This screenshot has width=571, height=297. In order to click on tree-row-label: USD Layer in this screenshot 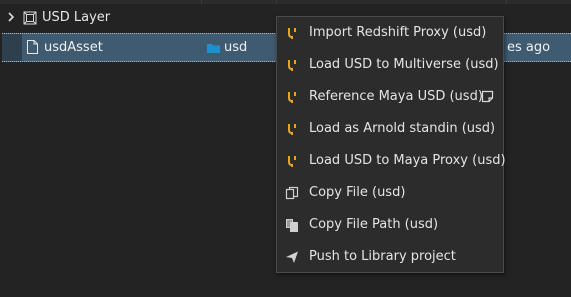, I will do `click(76, 17)`.